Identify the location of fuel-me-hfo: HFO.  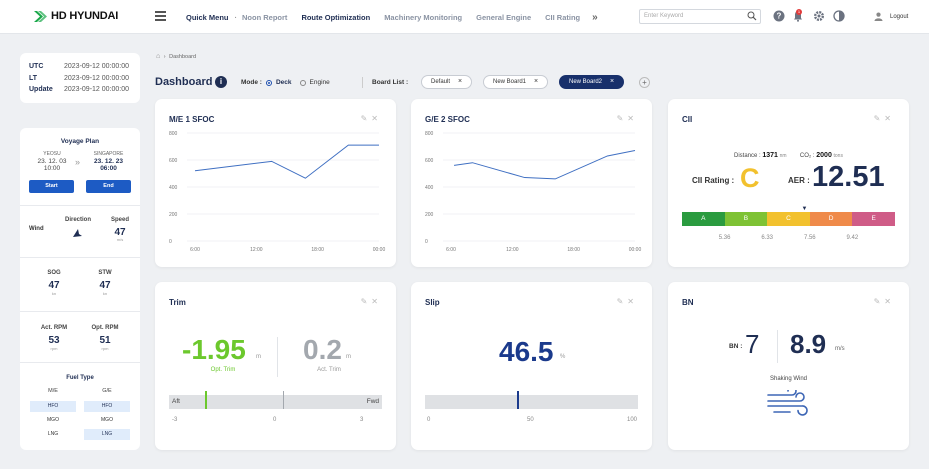
(53, 406).